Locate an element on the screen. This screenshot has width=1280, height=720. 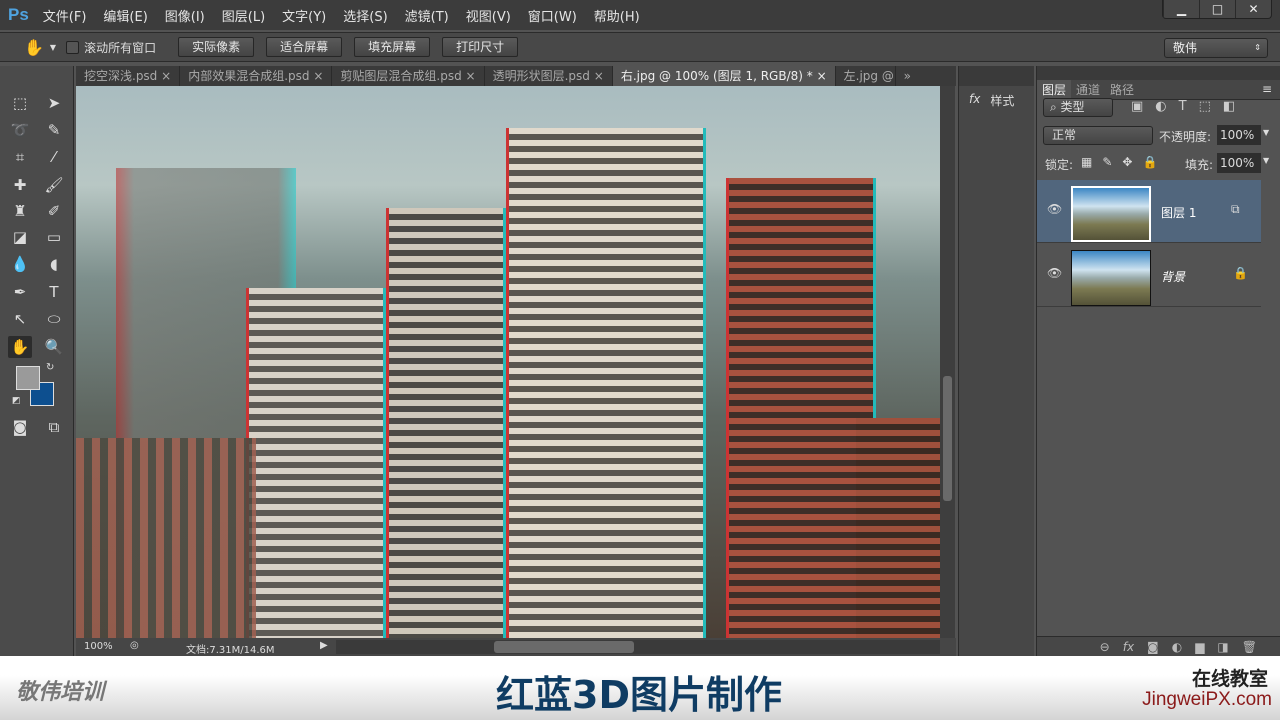
eyedropper-tool-icon: ⁄ is located at coordinates (54, 157).